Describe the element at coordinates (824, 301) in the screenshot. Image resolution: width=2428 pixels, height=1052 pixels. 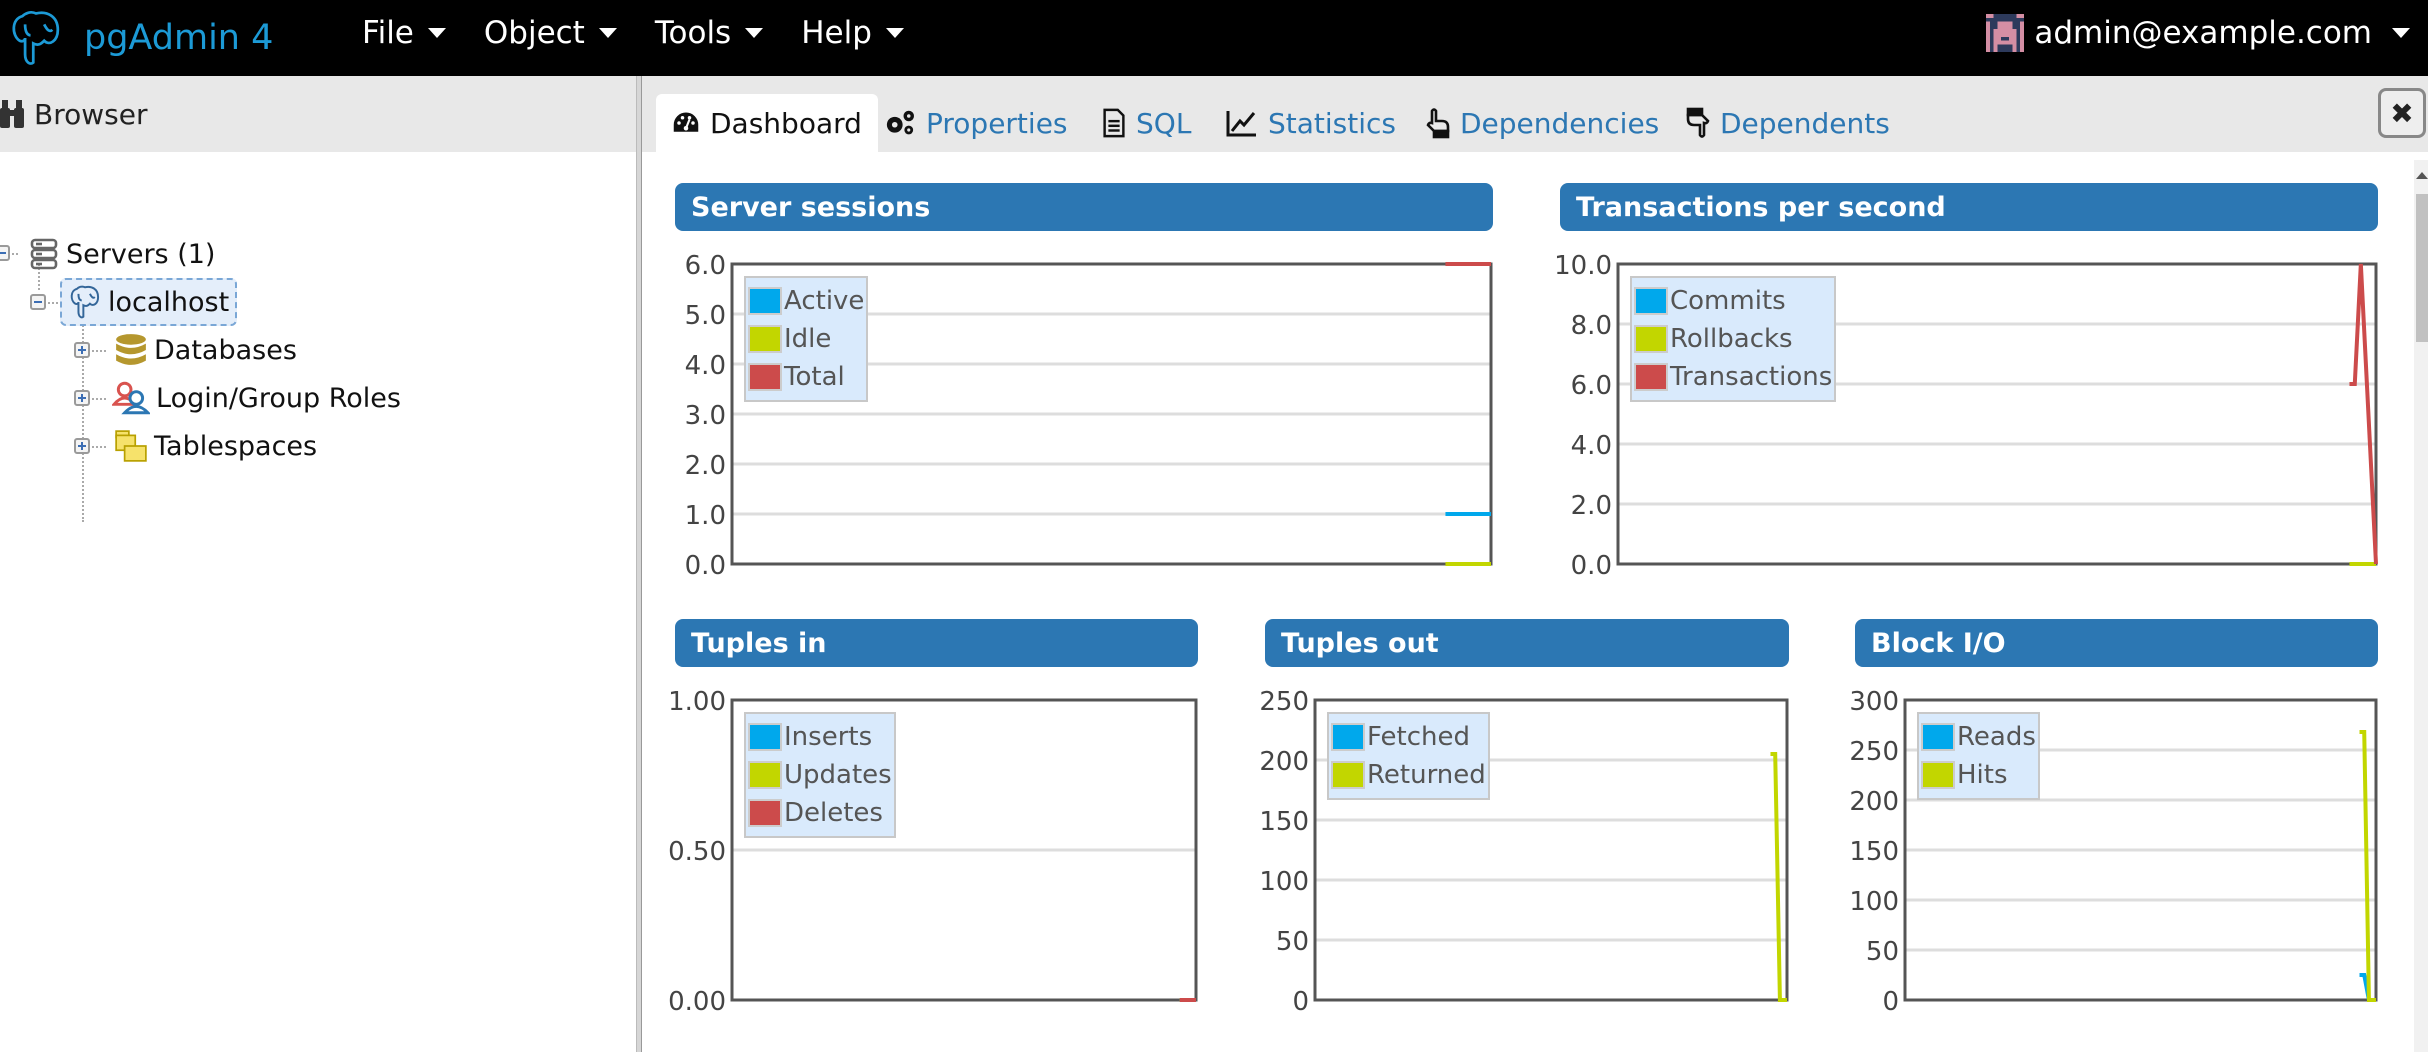
I see `legend-label: Active` at that location.